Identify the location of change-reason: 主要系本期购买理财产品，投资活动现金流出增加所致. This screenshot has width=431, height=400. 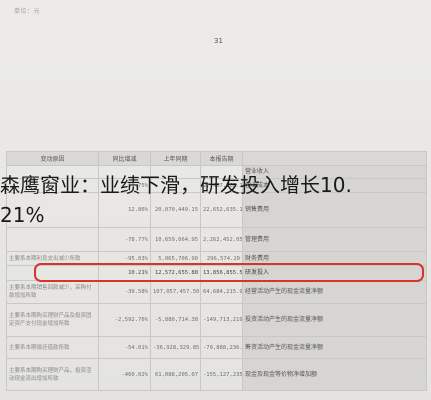
(52, 374).